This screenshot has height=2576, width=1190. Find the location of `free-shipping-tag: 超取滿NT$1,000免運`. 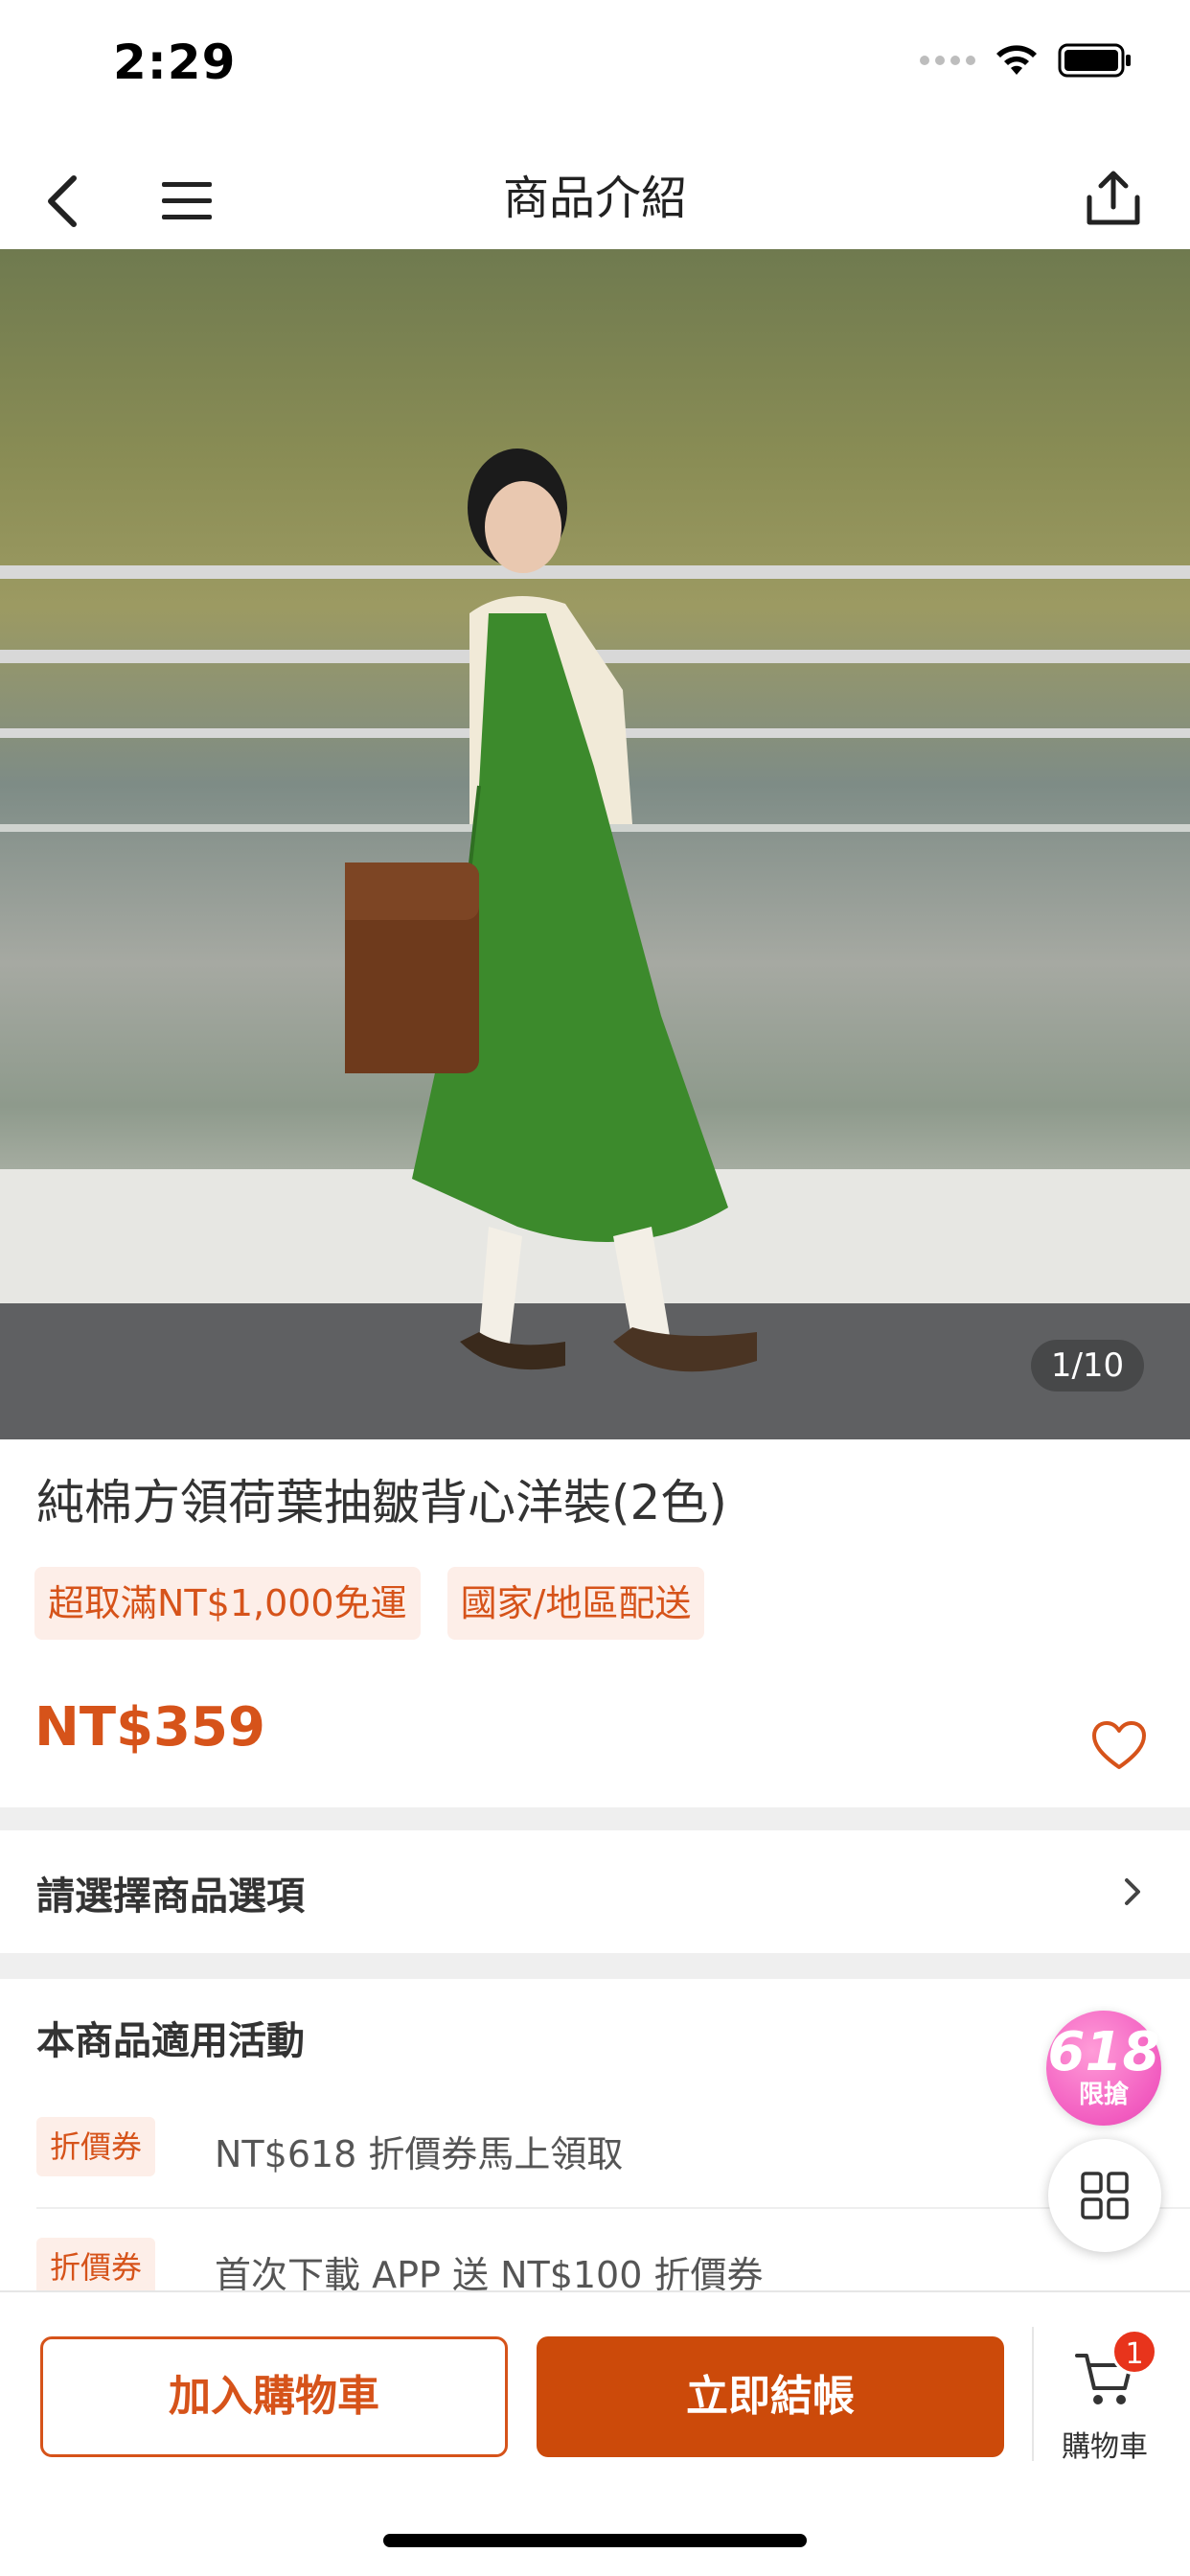

free-shipping-tag: 超取滿NT$1,000免運 is located at coordinates (228, 1603).